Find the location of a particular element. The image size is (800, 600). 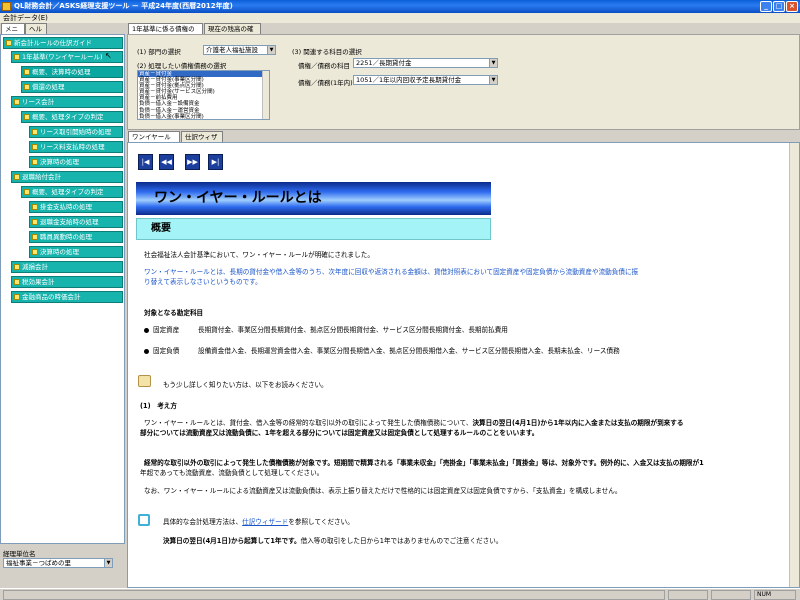

wizard-icon is located at coordinates (144, 520).